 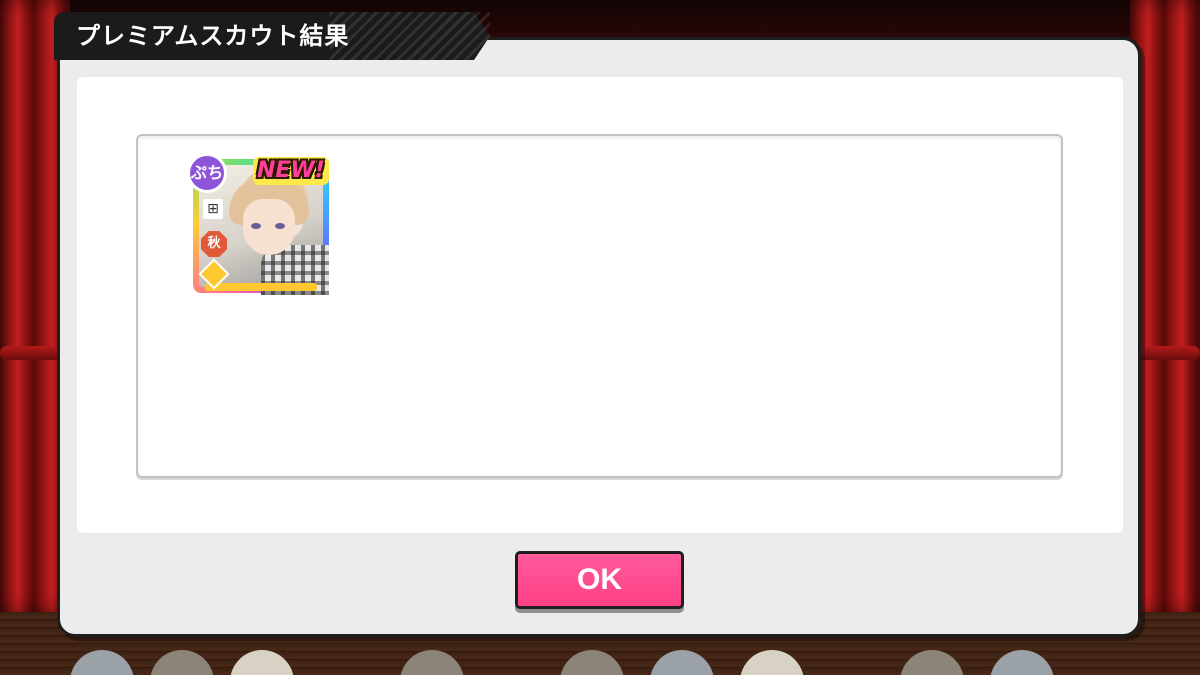 I want to click on audience-silhouettes, so click(x=600, y=662).